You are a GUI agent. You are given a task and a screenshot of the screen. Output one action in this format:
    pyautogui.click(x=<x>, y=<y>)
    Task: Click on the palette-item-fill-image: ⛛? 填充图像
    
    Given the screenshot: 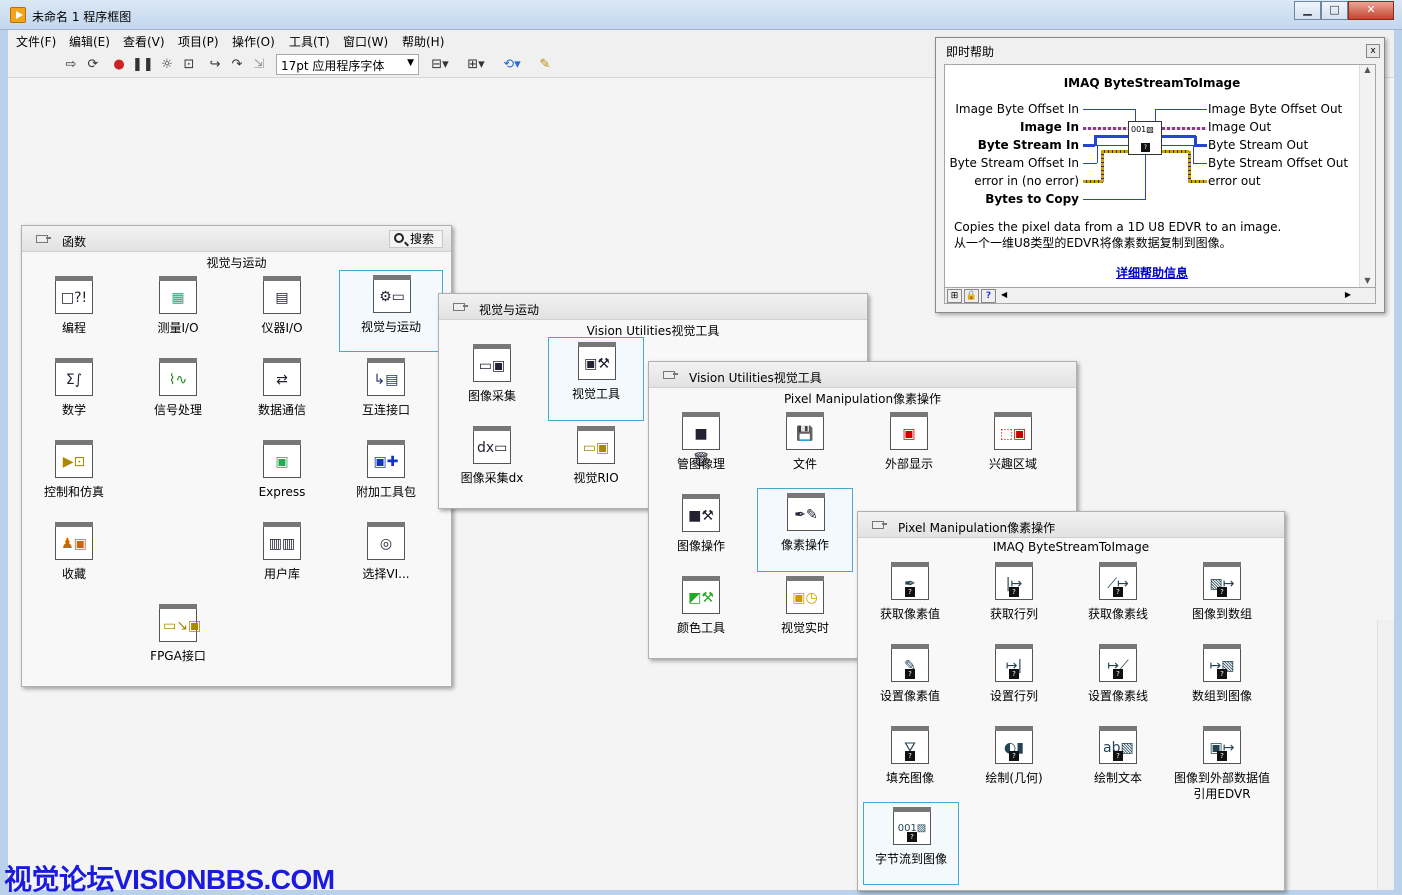 What is the action you would take?
    pyautogui.click(x=910, y=763)
    